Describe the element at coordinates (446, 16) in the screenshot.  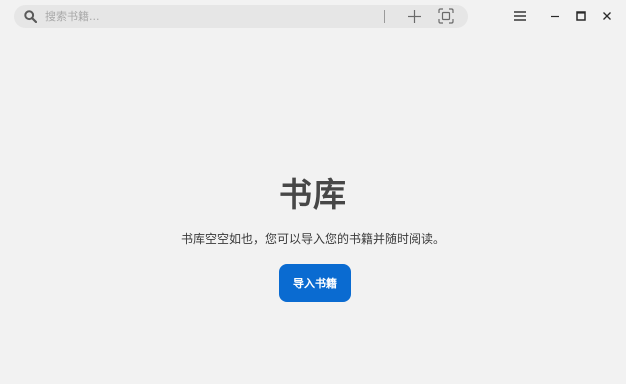
I see `scan-icon` at that location.